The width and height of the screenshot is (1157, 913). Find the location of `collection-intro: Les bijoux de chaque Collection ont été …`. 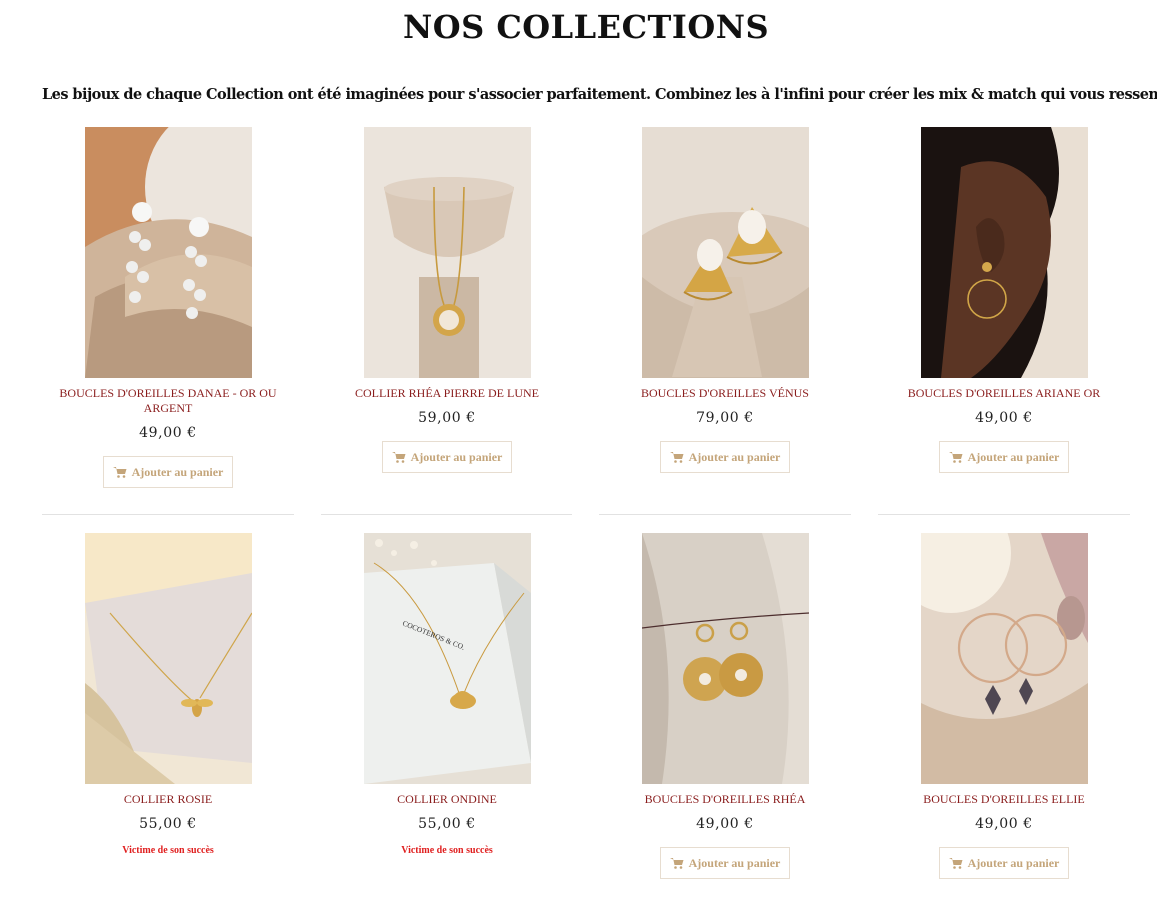

collection-intro: Les bijoux de chaque Collection ont été … is located at coordinates (599, 94).